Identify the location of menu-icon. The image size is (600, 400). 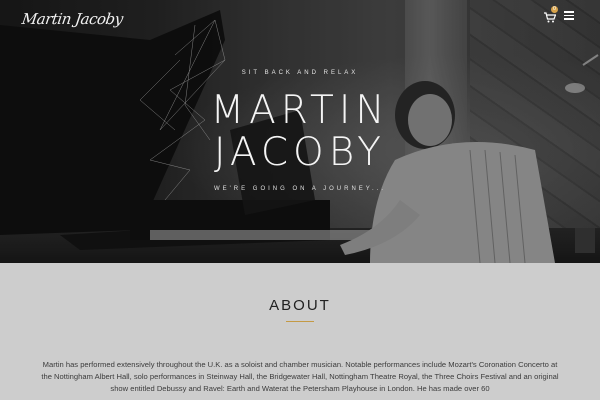
(569, 15).